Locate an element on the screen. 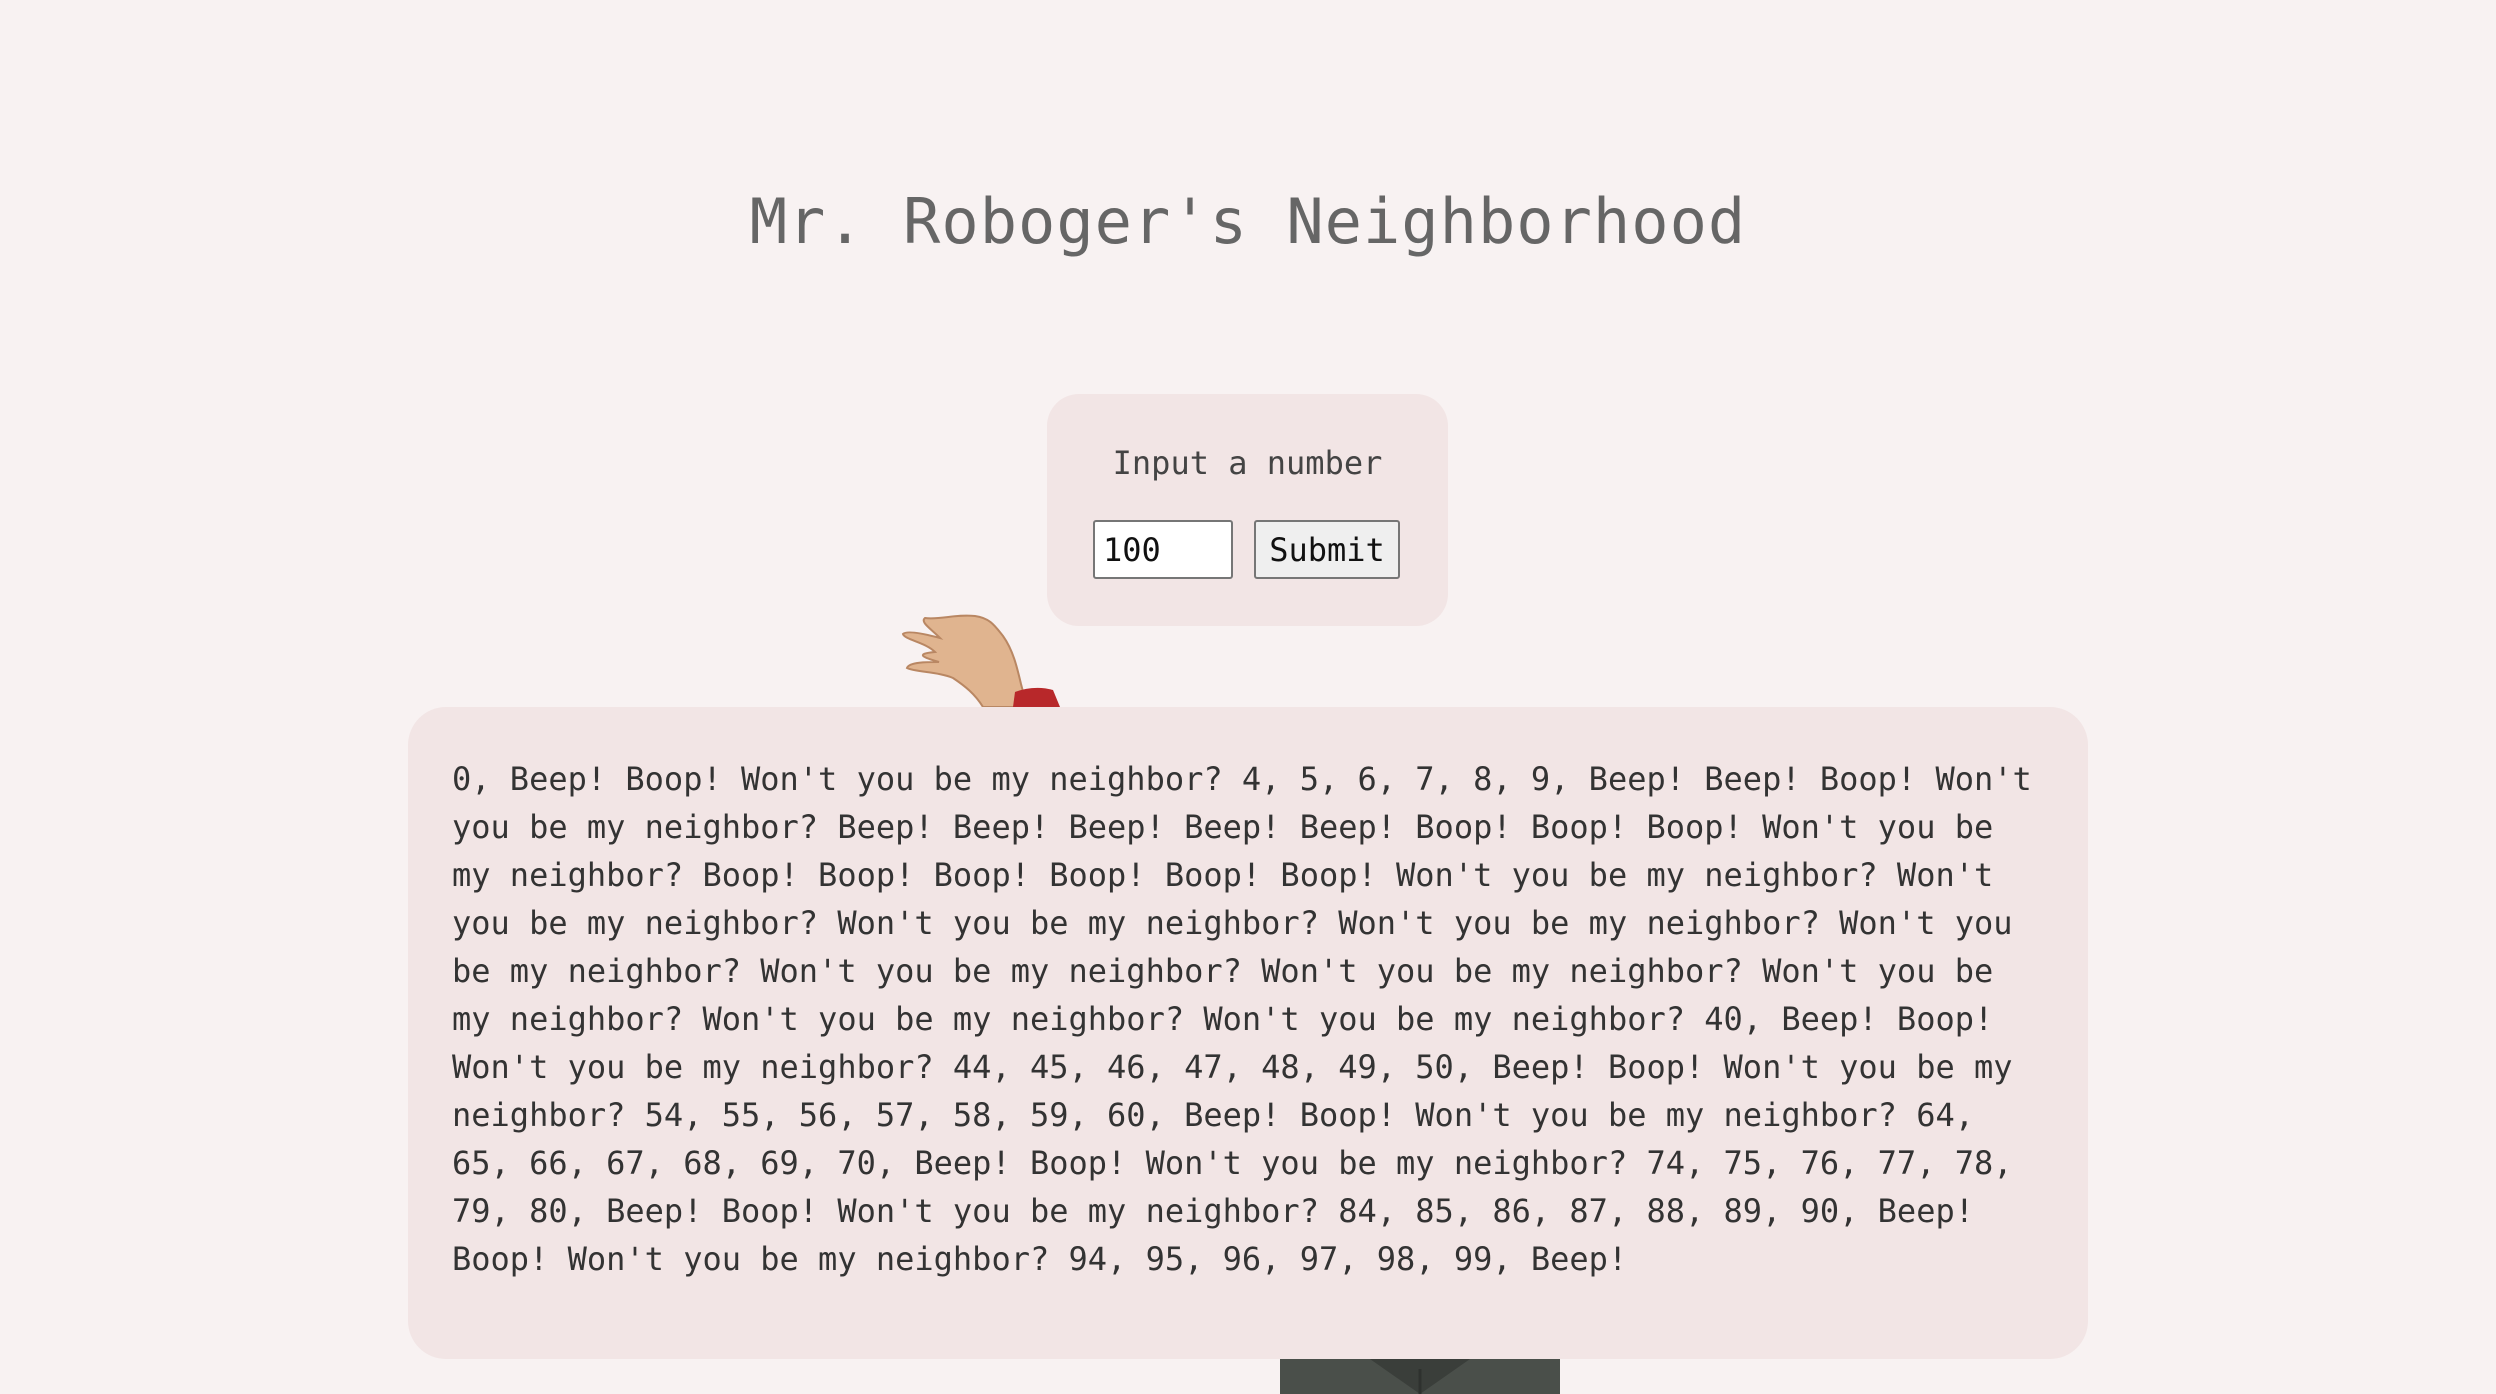  number-input is located at coordinates (1163, 549).